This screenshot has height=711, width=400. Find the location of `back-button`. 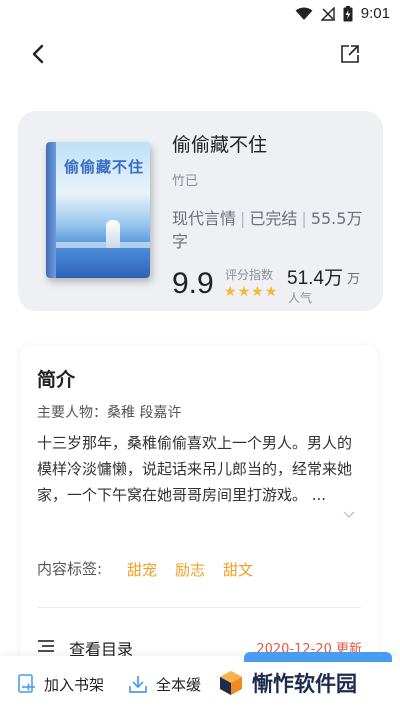

back-button is located at coordinates (38, 54).